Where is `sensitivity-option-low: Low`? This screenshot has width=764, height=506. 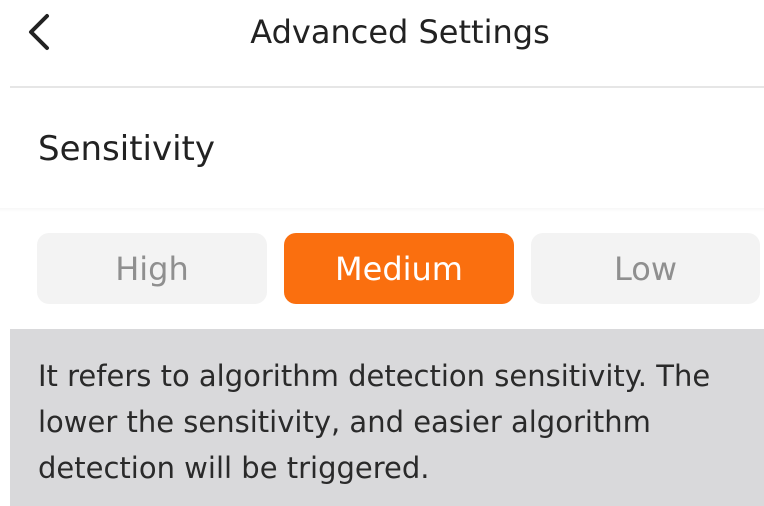
sensitivity-option-low: Low is located at coordinates (645, 268).